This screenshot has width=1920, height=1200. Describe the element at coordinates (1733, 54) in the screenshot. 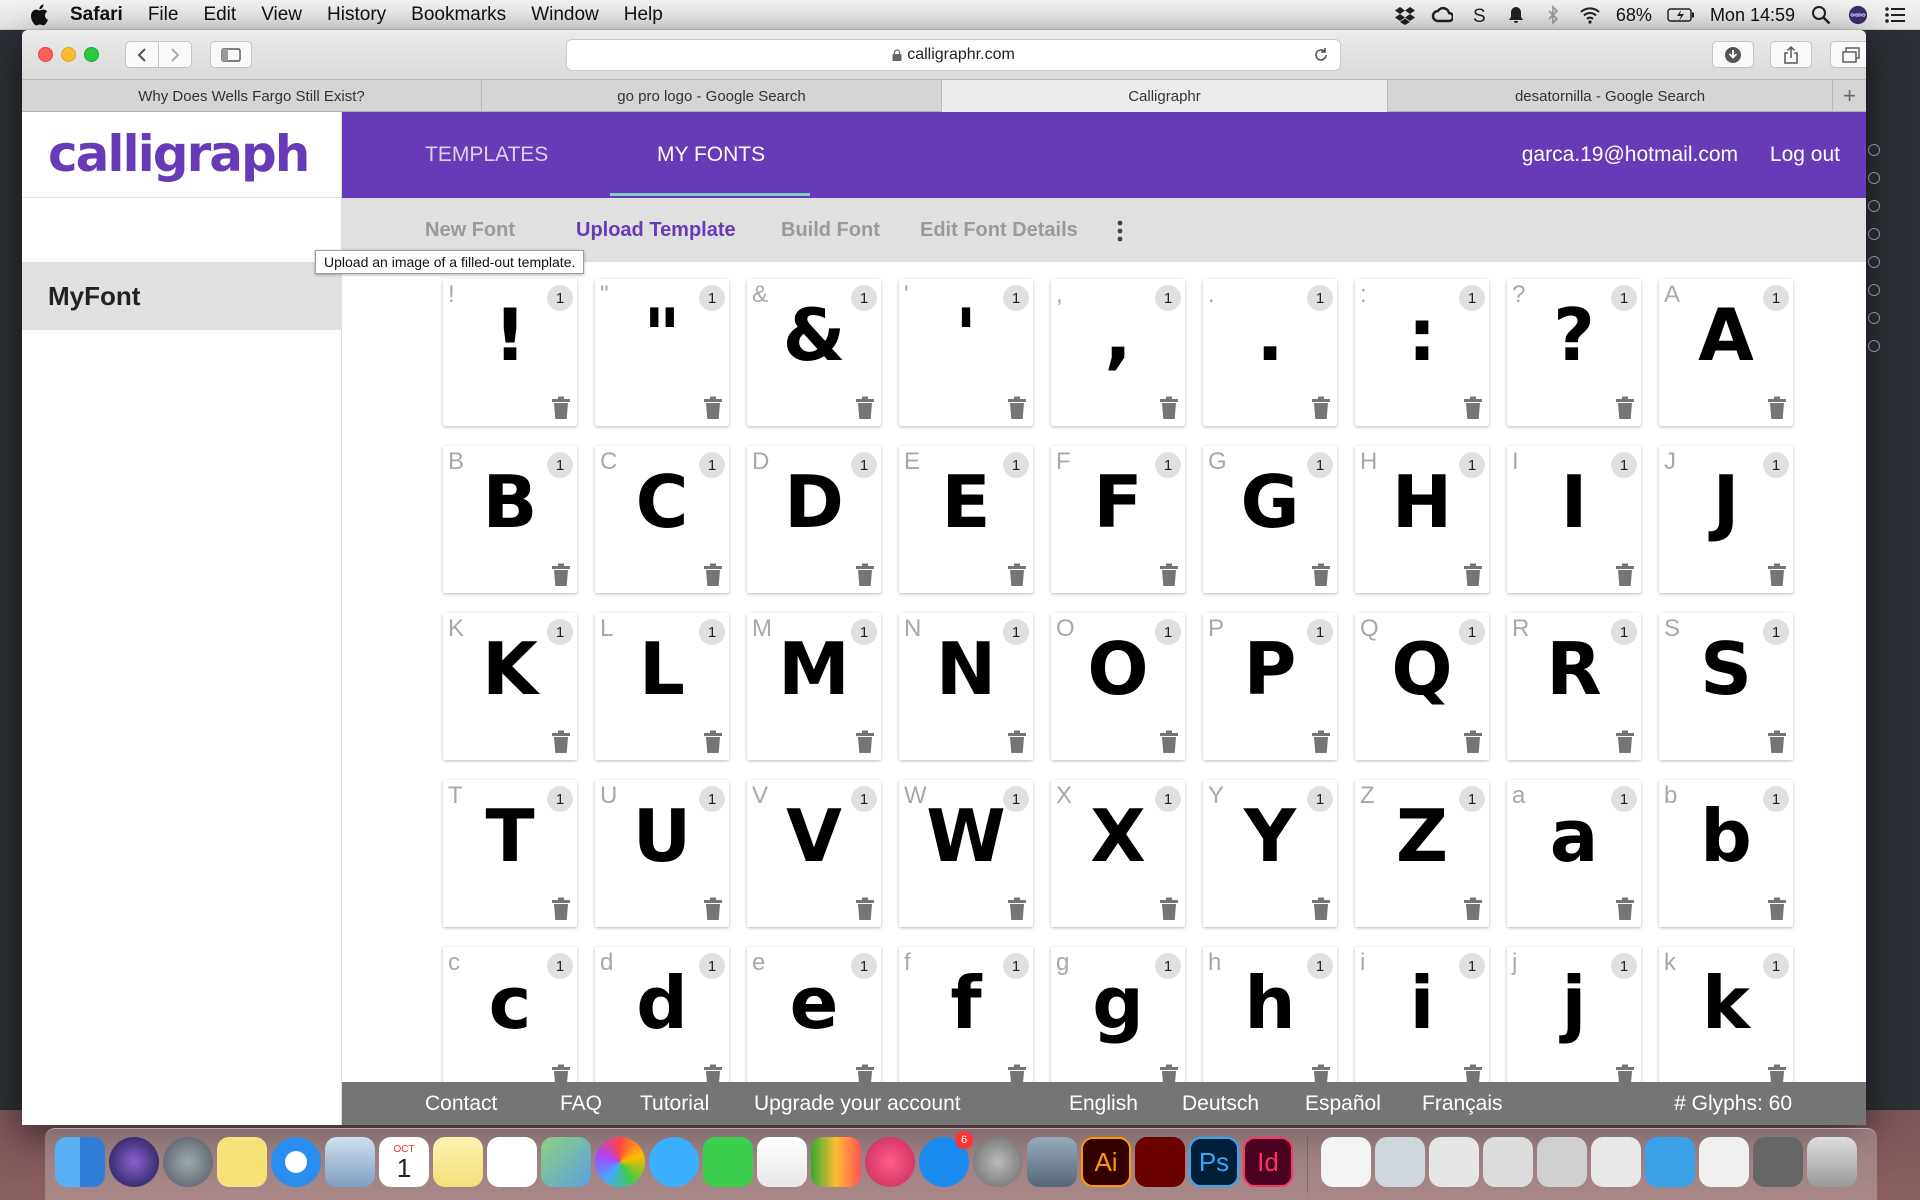

I see `downloads-button` at that location.